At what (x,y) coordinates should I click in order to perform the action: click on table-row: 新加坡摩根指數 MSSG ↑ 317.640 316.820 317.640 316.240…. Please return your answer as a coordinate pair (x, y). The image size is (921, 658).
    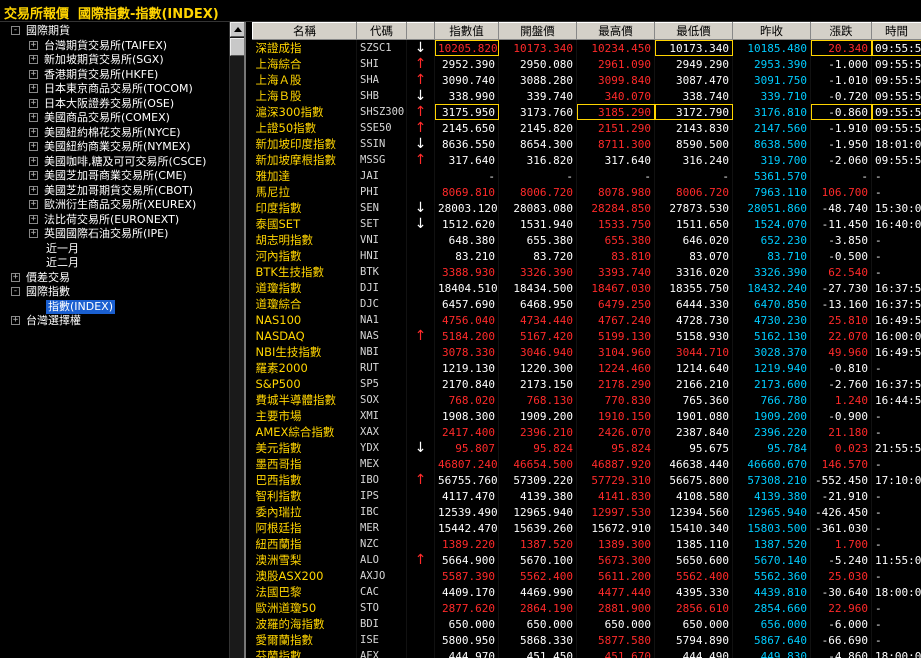
    Looking at the image, I should click on (586, 160).